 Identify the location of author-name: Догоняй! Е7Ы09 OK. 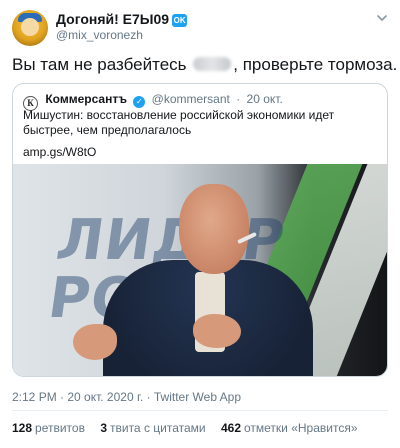
(122, 19).